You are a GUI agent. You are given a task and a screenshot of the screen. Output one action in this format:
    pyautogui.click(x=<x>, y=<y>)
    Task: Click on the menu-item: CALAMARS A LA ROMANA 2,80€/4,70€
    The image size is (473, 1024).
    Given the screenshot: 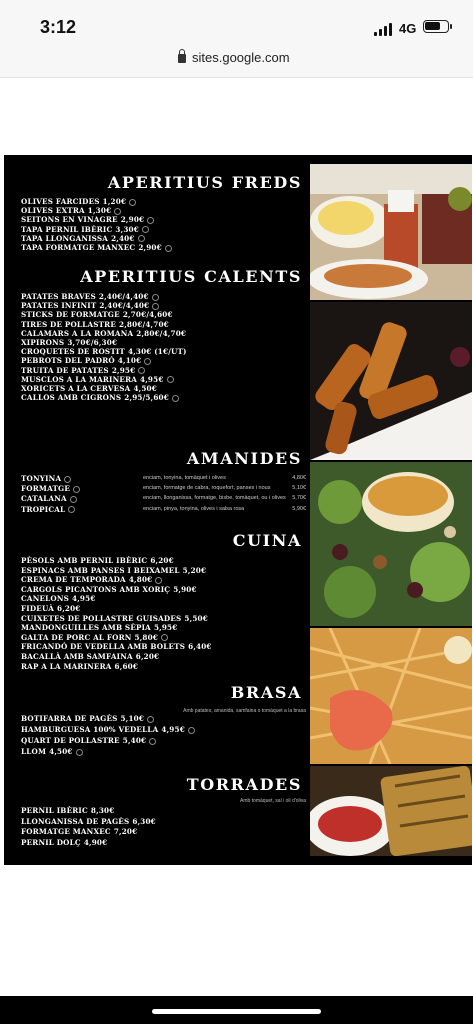 What is the action you would take?
    pyautogui.click(x=103, y=333)
    